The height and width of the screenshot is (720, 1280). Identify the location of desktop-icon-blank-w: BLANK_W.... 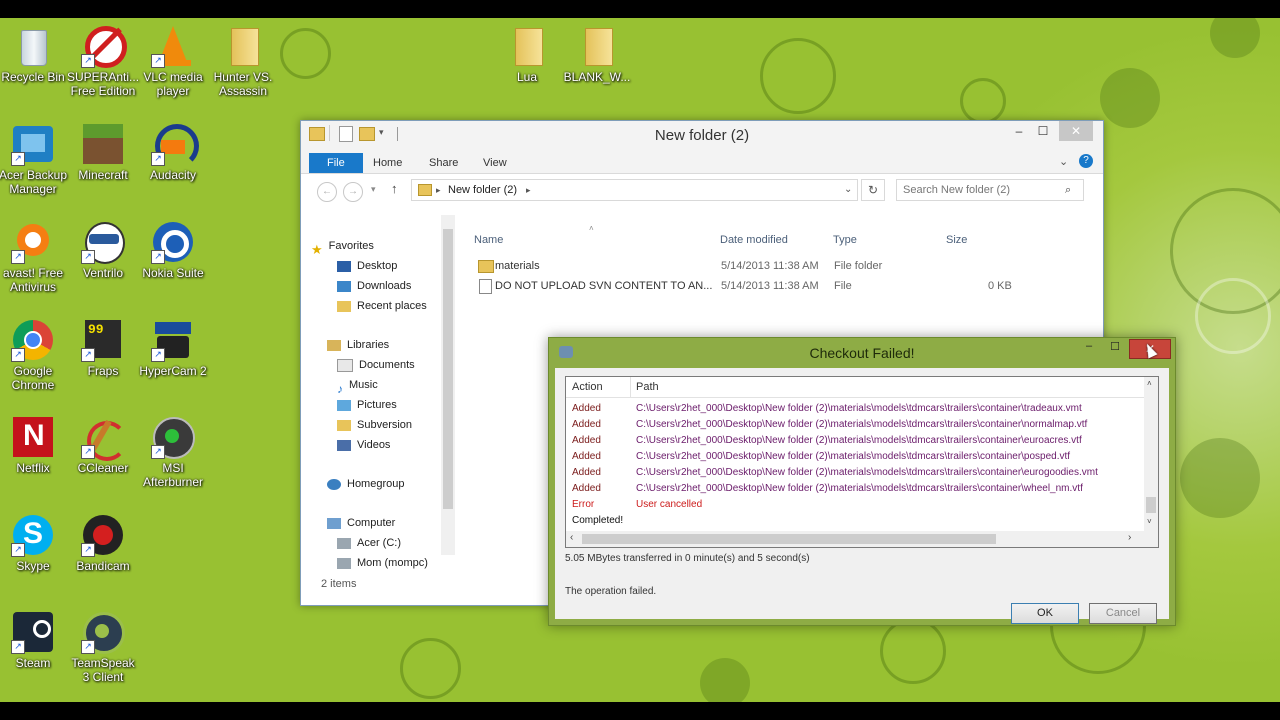
(597, 54).